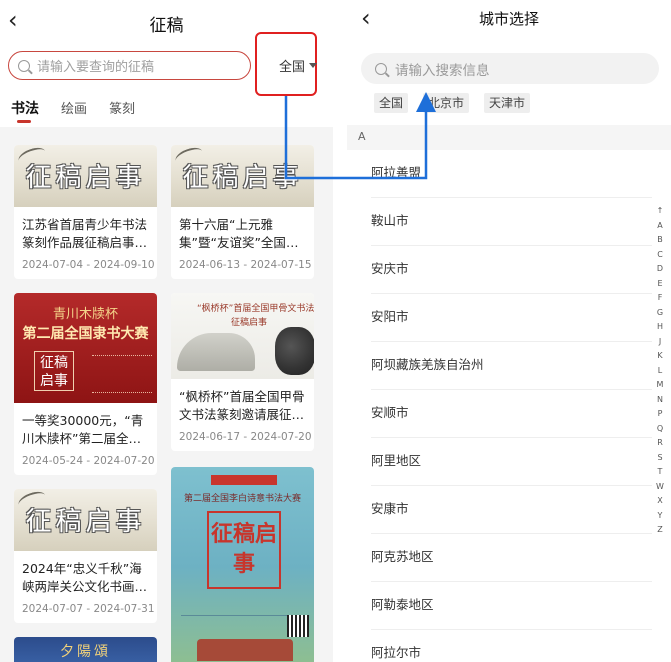 Image resolution: width=671 pixels, height=662 pixels. I want to click on index-letter: P, so click(660, 414).